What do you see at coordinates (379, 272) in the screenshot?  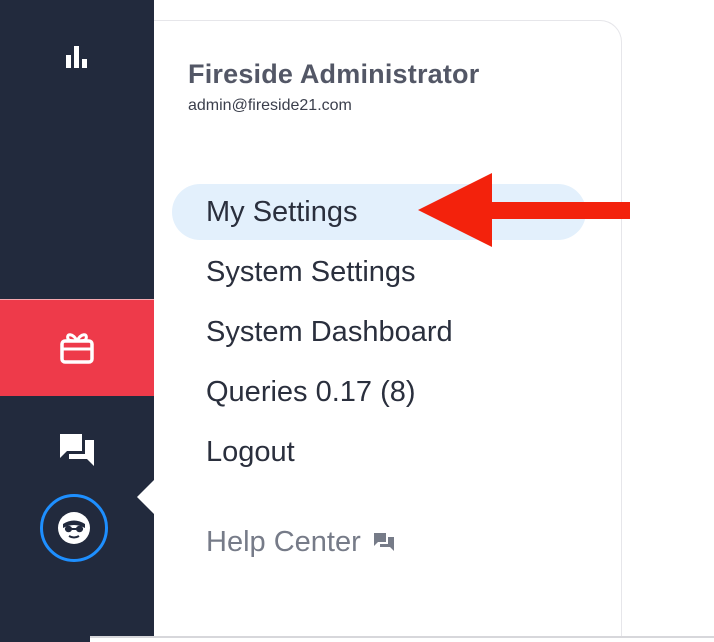 I see `menu-item-system-settings: System Settings` at bounding box center [379, 272].